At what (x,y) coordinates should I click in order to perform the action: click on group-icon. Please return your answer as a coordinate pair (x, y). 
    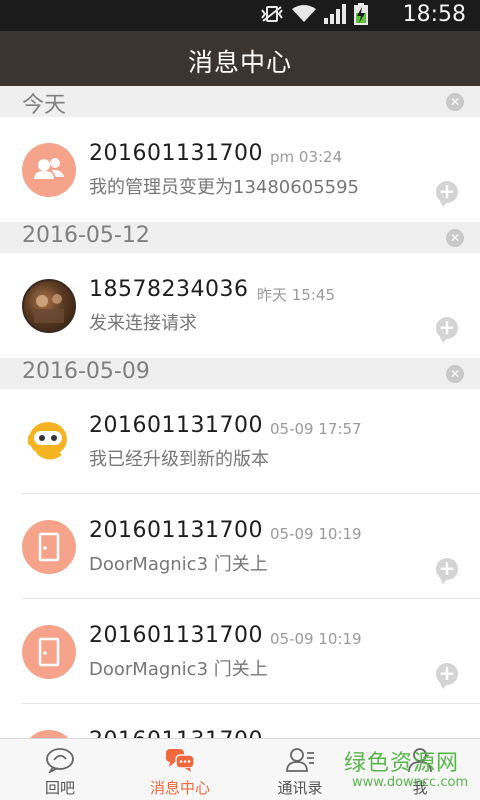
    Looking at the image, I should click on (49, 170).